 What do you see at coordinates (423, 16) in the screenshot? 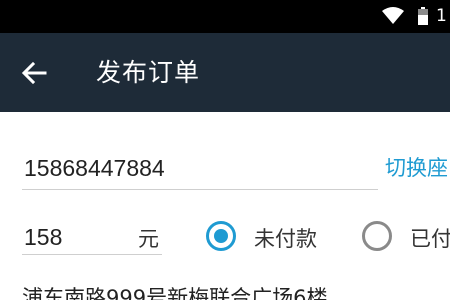
I see `battery-icon` at bounding box center [423, 16].